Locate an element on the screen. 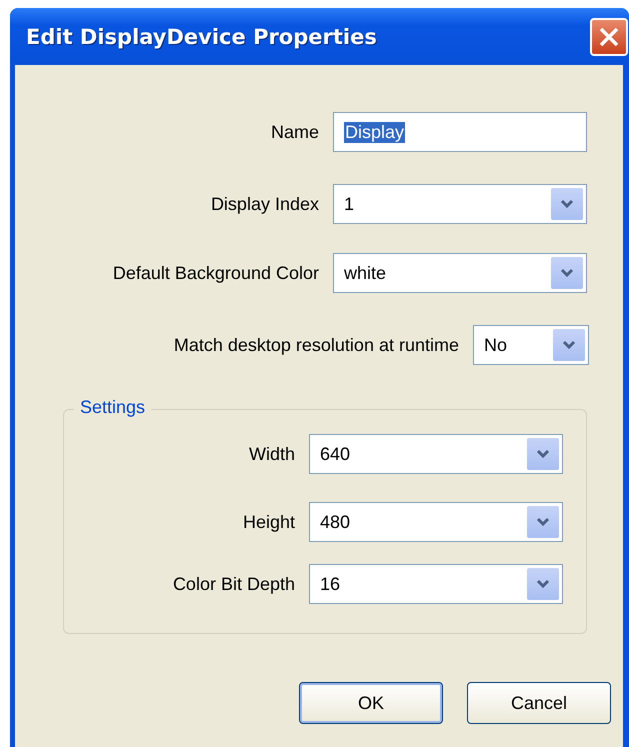 The height and width of the screenshot is (747, 629). close-button is located at coordinates (609, 37).